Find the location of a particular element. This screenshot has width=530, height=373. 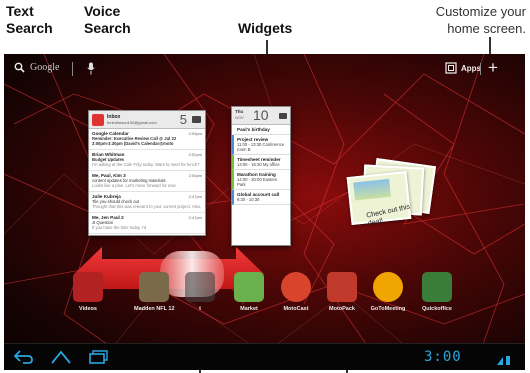

app-shortcut-madden: Madden NFL 12 is located at coordinates (154, 292).